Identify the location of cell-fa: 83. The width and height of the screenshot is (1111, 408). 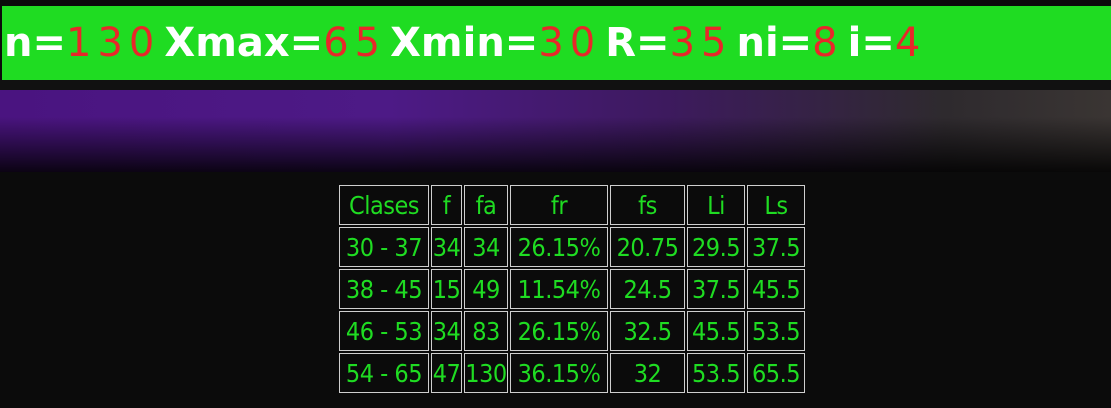
(486, 331).